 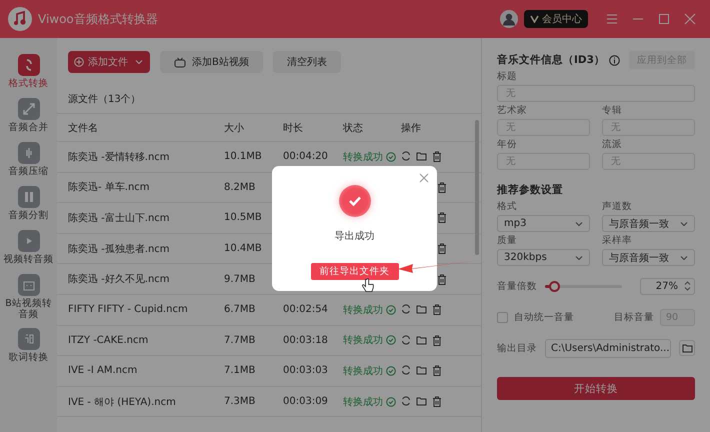 What do you see at coordinates (109, 62) in the screenshot?
I see `add-file-button: 添加文件` at bounding box center [109, 62].